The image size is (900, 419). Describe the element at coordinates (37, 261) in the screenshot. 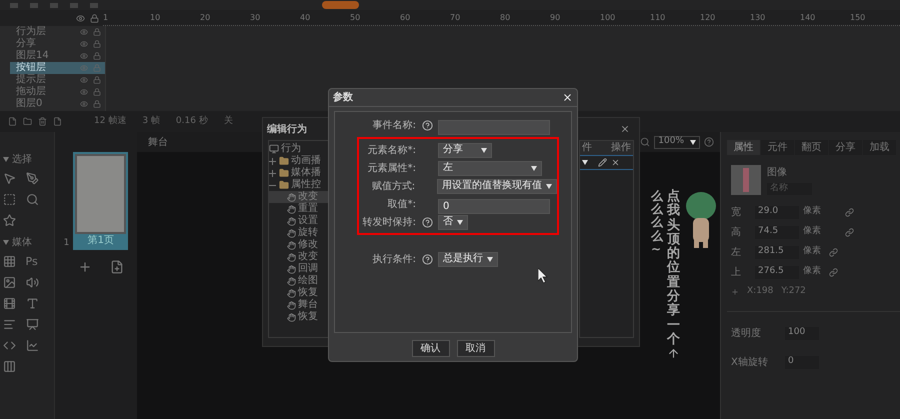

I see `tool-label: Ps` at that location.